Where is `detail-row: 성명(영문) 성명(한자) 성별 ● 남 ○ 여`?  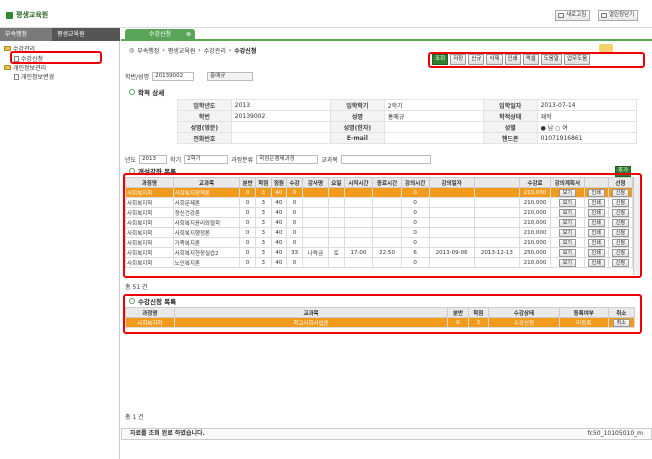 detail-row: 성명(영문) 성명(한자) 성별 ● 남 ○ 여 is located at coordinates (407, 127).